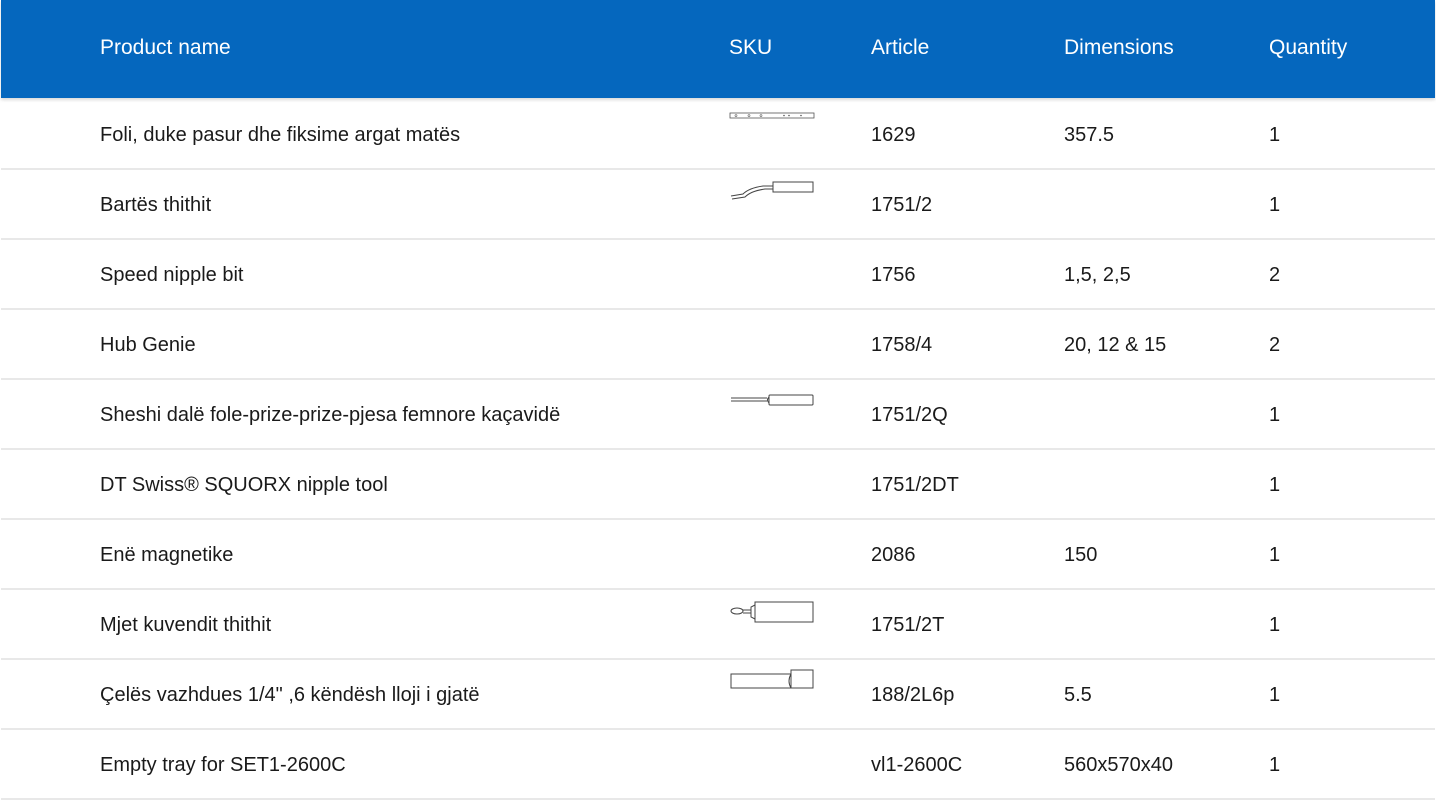 The width and height of the screenshot is (1436, 805). Describe the element at coordinates (1115, 345) in the screenshot. I see `dimensions: 20, 12 & 15` at that location.